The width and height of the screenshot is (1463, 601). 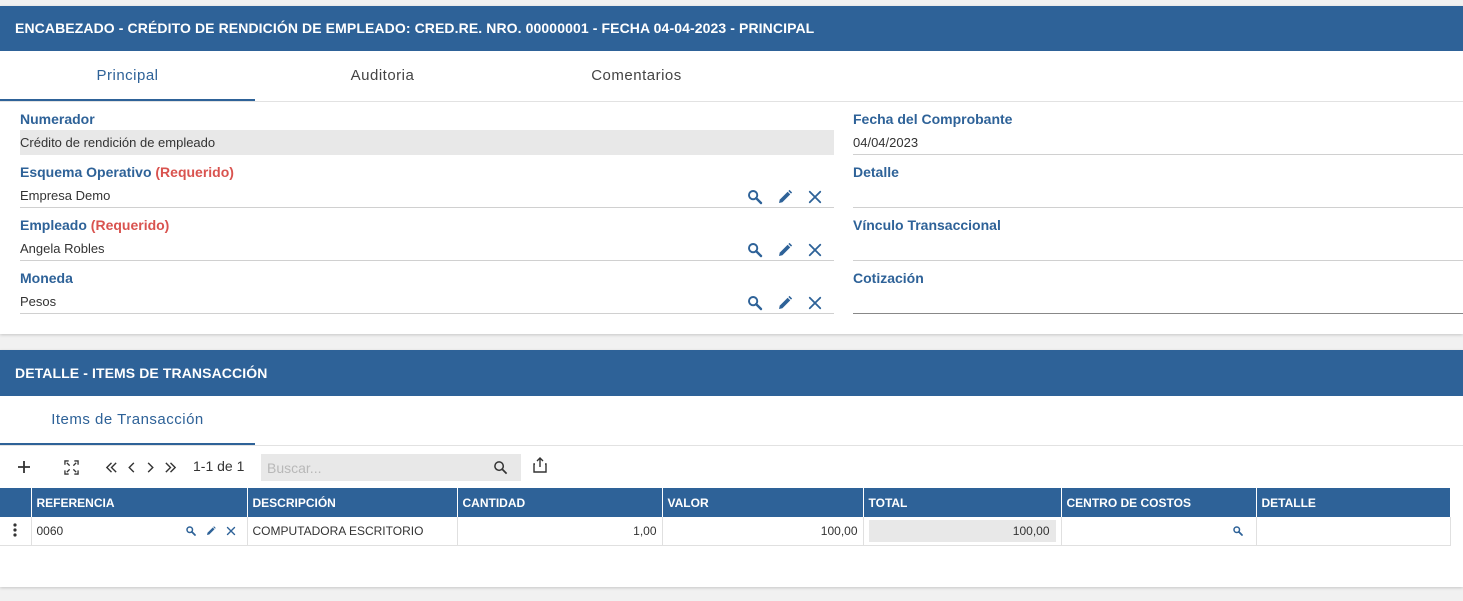 I want to click on empleado-actions, so click(x=785, y=250).